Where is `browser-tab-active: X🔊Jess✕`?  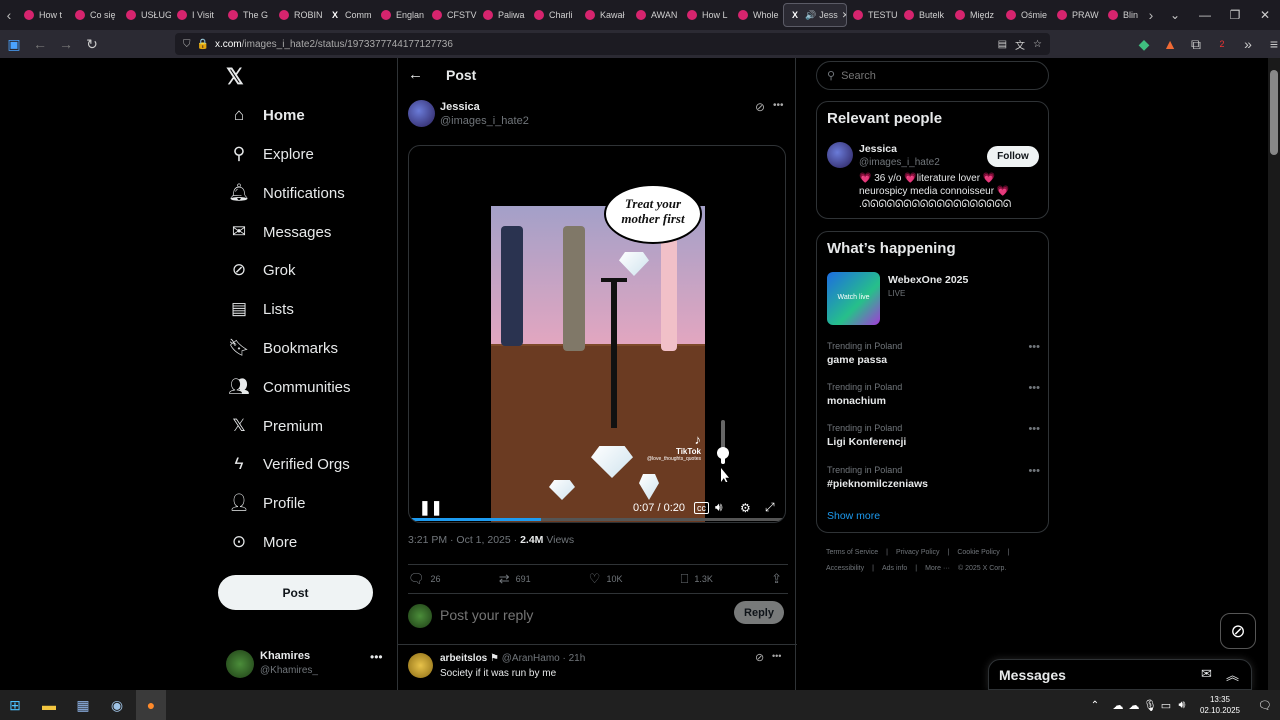 browser-tab-active: X🔊Jess✕ is located at coordinates (815, 15).